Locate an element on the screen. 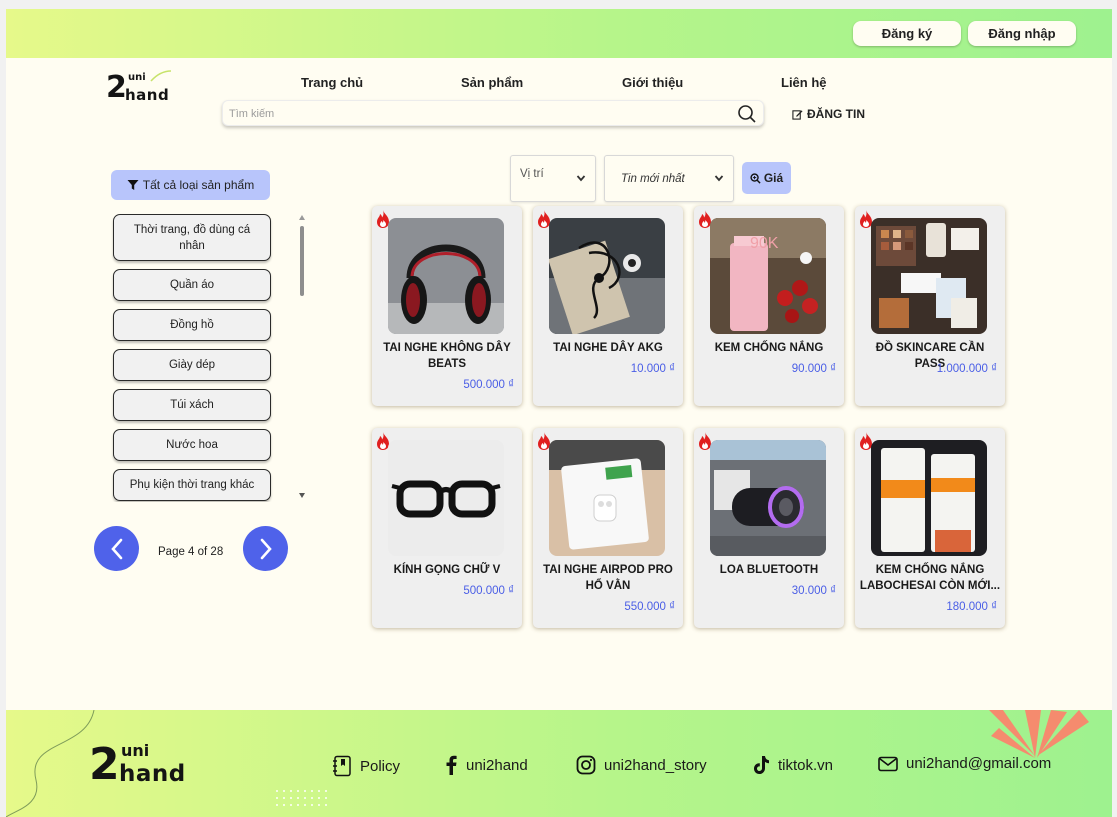  product-card: TAI NGHE AIRPOD PRO HỔ VẰN 550.000 ₫ is located at coordinates (608, 528).